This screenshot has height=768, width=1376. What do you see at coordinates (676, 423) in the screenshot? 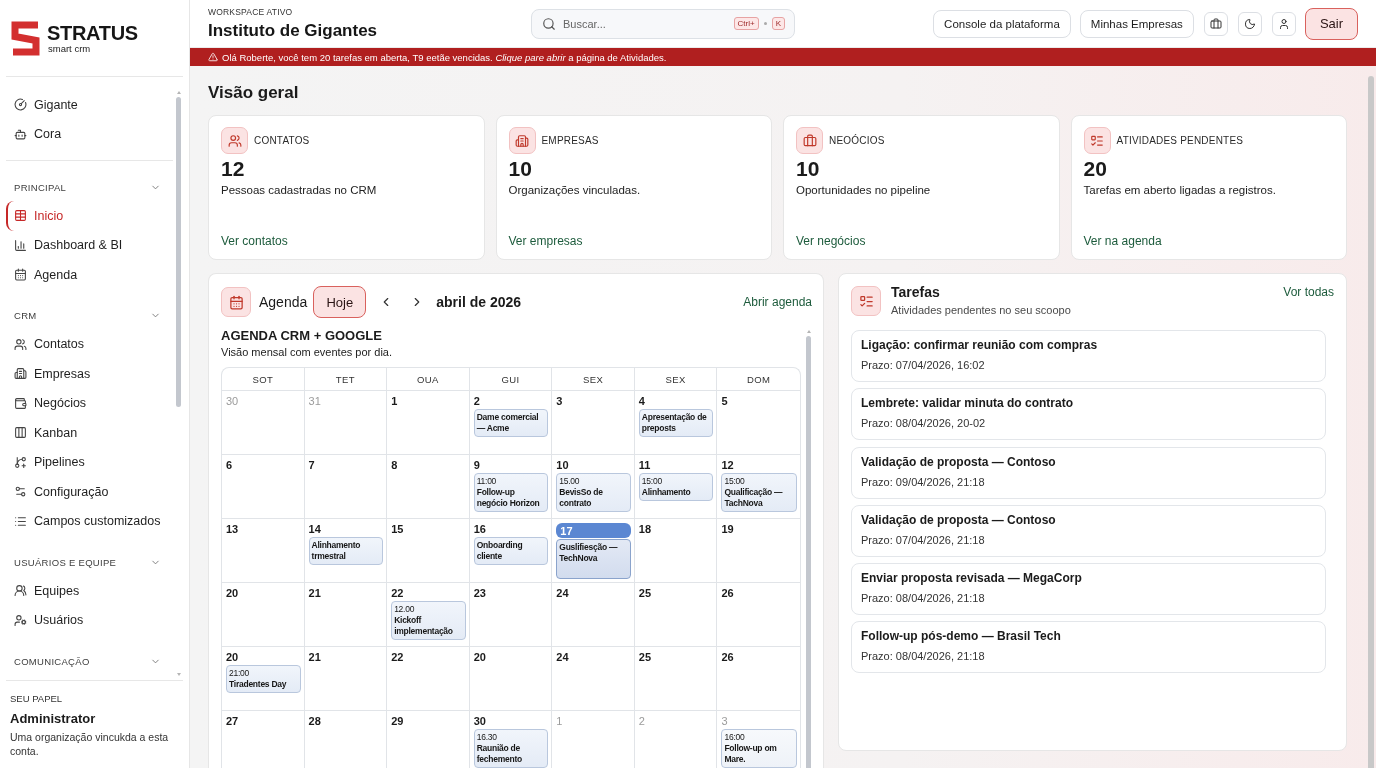
I see `calendar-event: Apresentação de preposts` at bounding box center [676, 423].